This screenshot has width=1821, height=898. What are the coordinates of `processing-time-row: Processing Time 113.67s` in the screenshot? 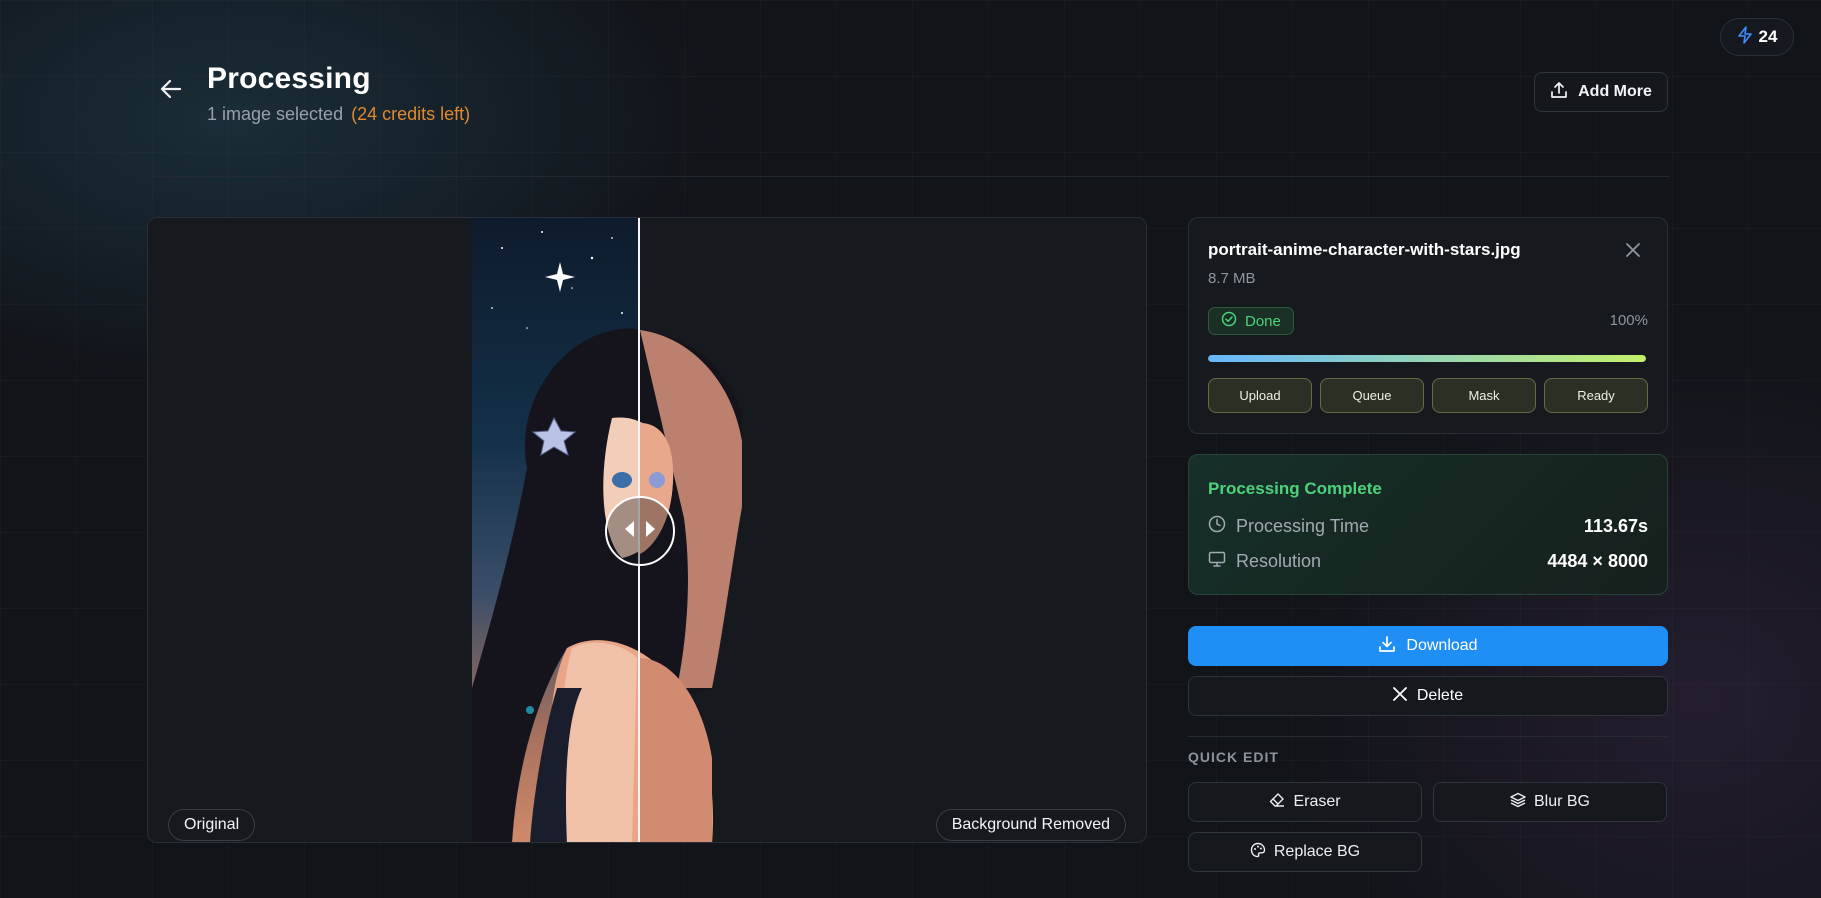 It's located at (1428, 526).